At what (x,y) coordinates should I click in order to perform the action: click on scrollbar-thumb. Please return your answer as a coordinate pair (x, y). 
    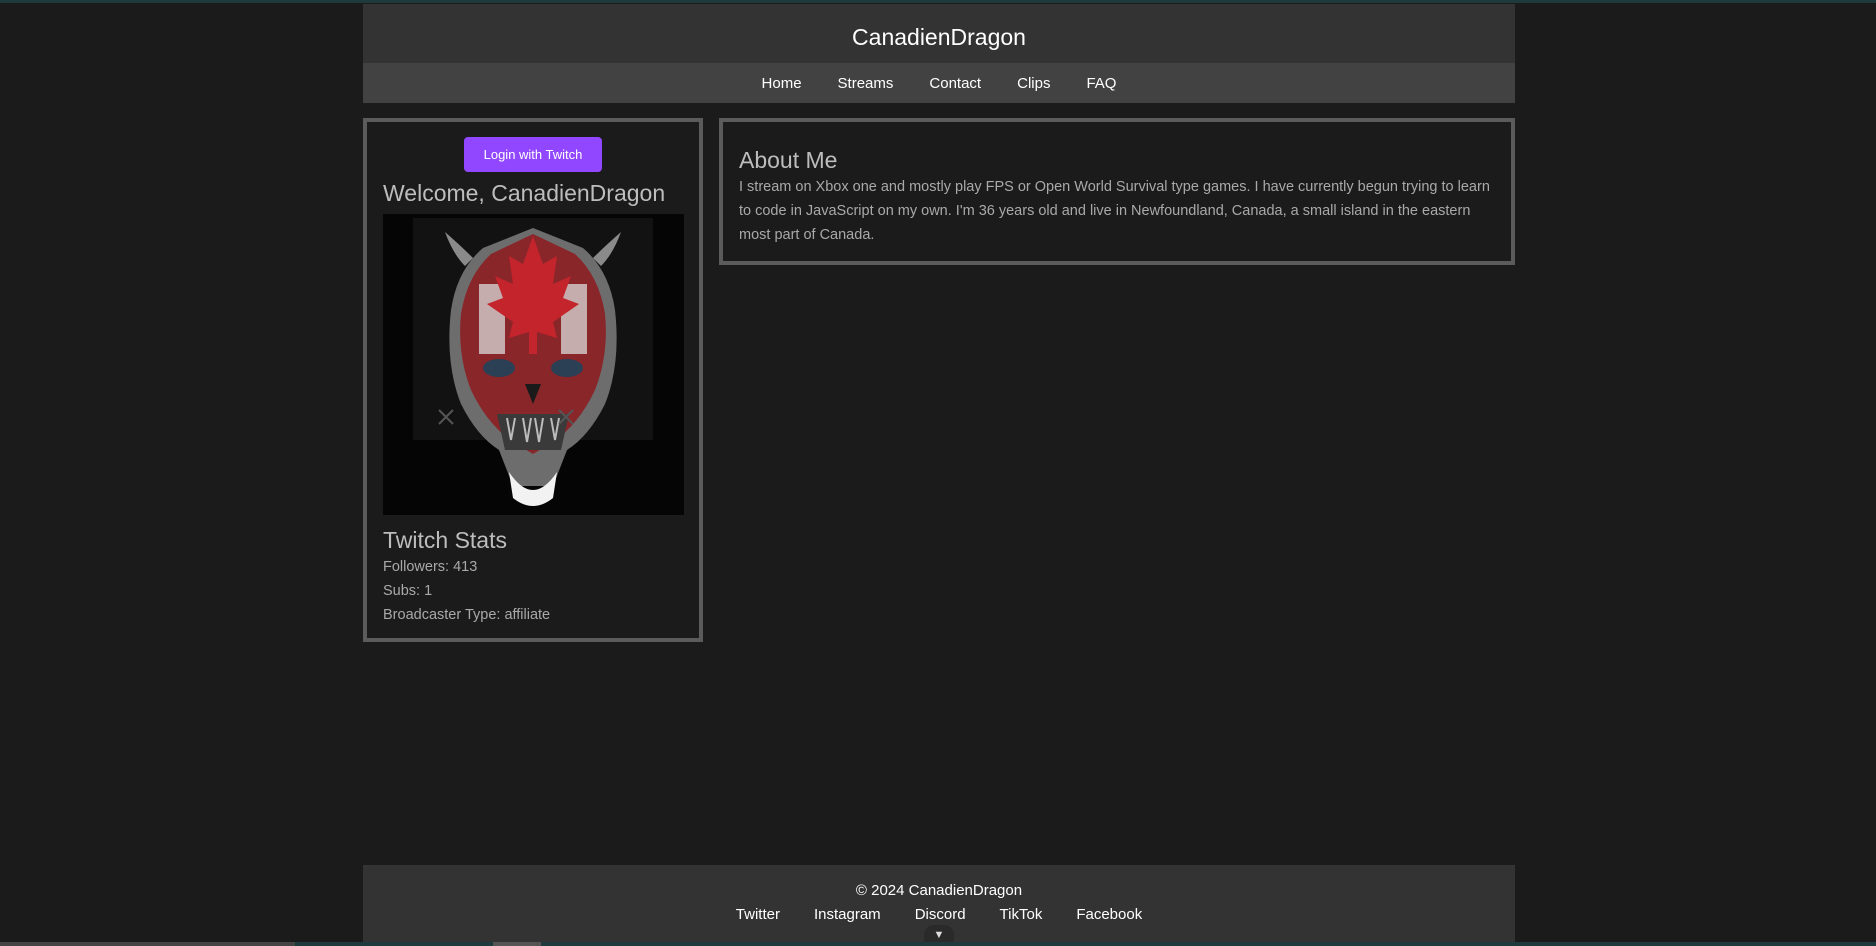
    Looking at the image, I should click on (147, 944).